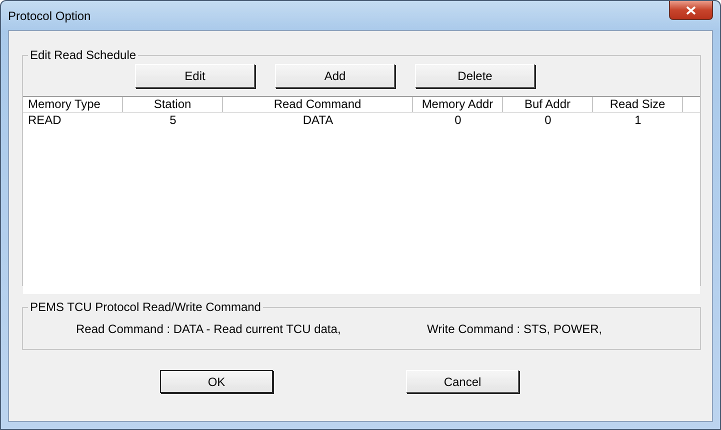  I want to click on close-icon, so click(691, 10).